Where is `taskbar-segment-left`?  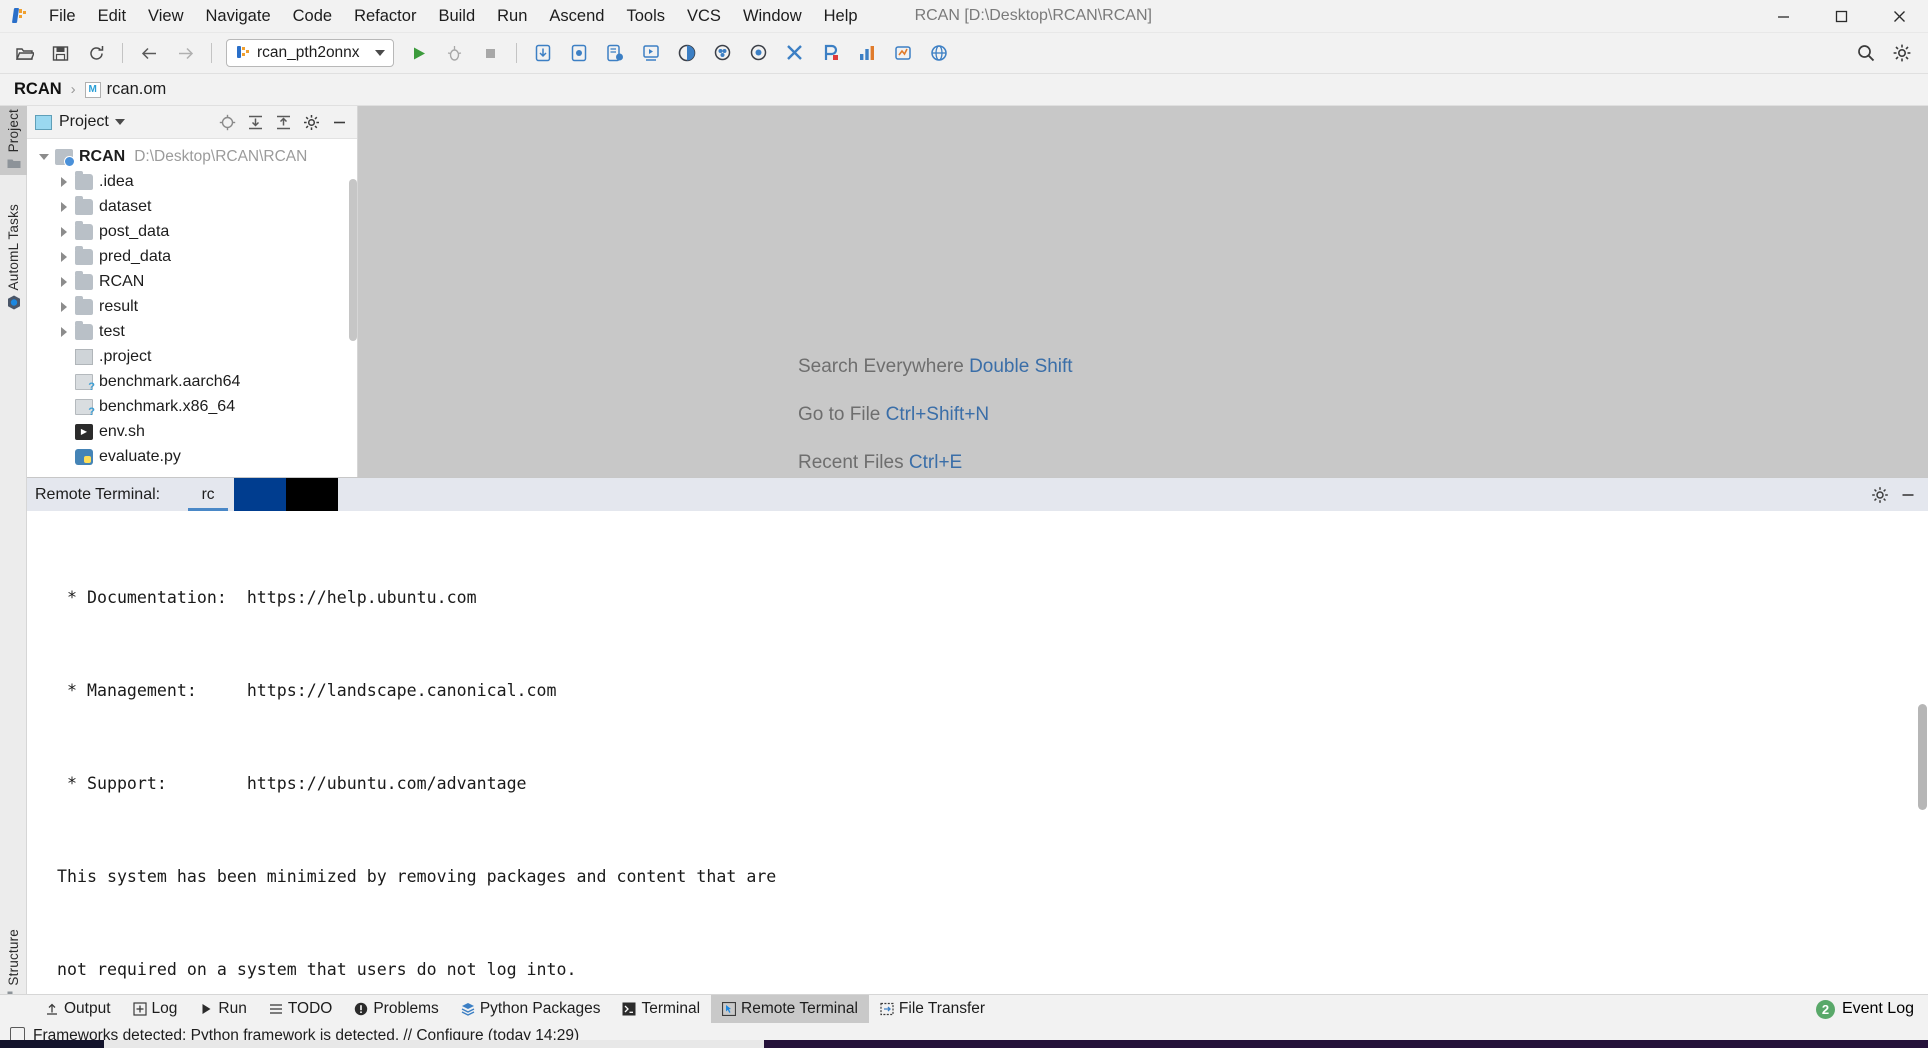
taskbar-segment-left is located at coordinates (52, 1044).